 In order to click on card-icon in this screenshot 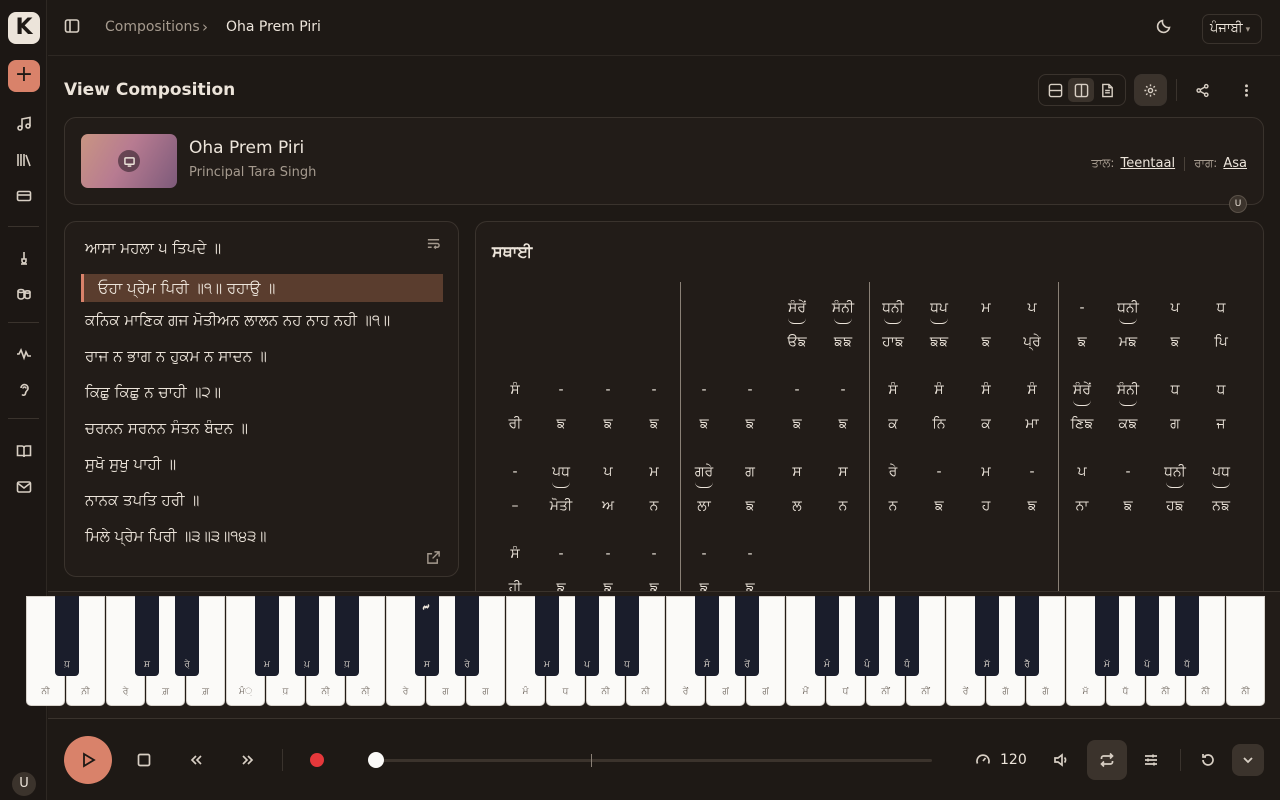, I will do `click(24, 196)`.